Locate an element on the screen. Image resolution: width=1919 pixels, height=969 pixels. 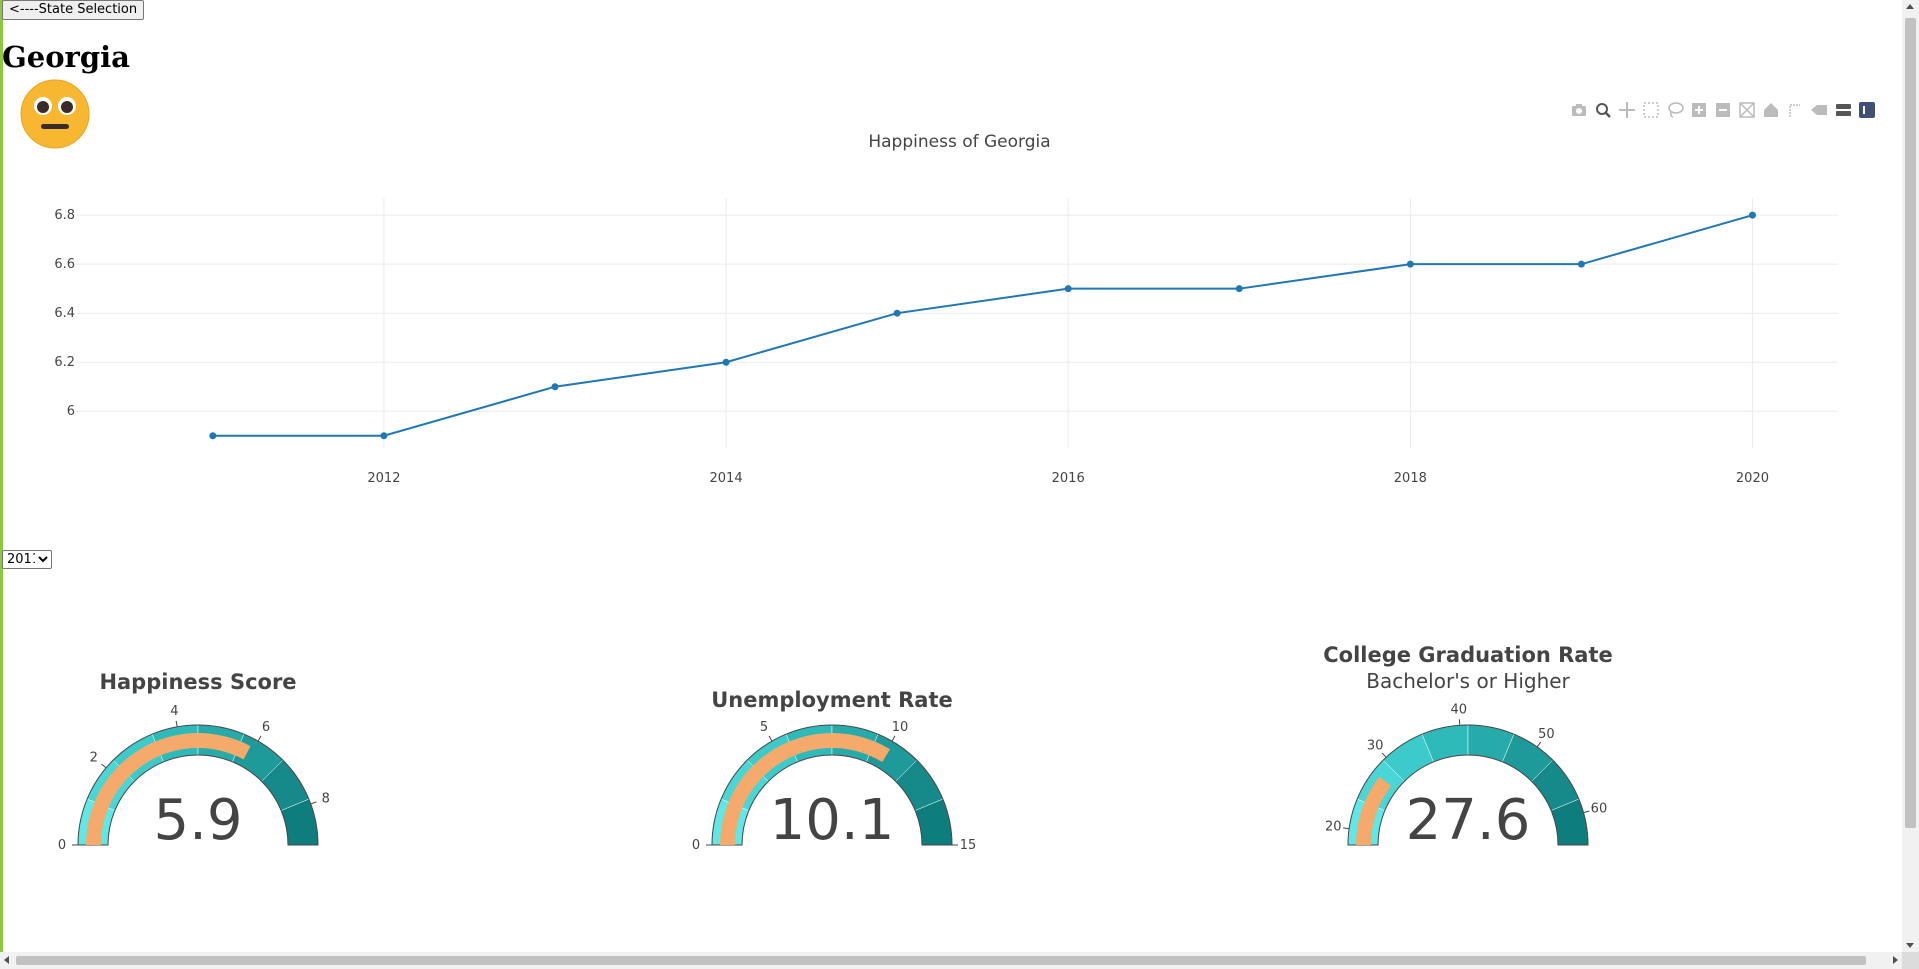
gauge-unemployment-rate: Unemployment Rate 0 5 10 15 10.1 is located at coordinates (832, 751).